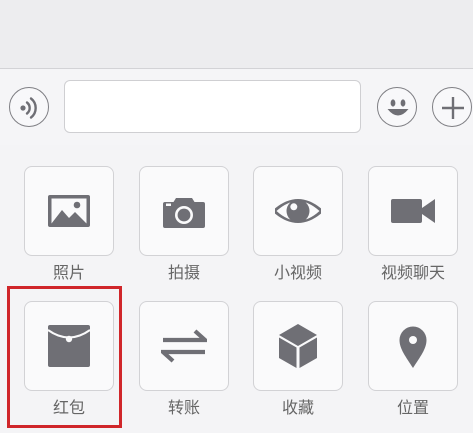  I want to click on plus-icon, so click(453, 108).